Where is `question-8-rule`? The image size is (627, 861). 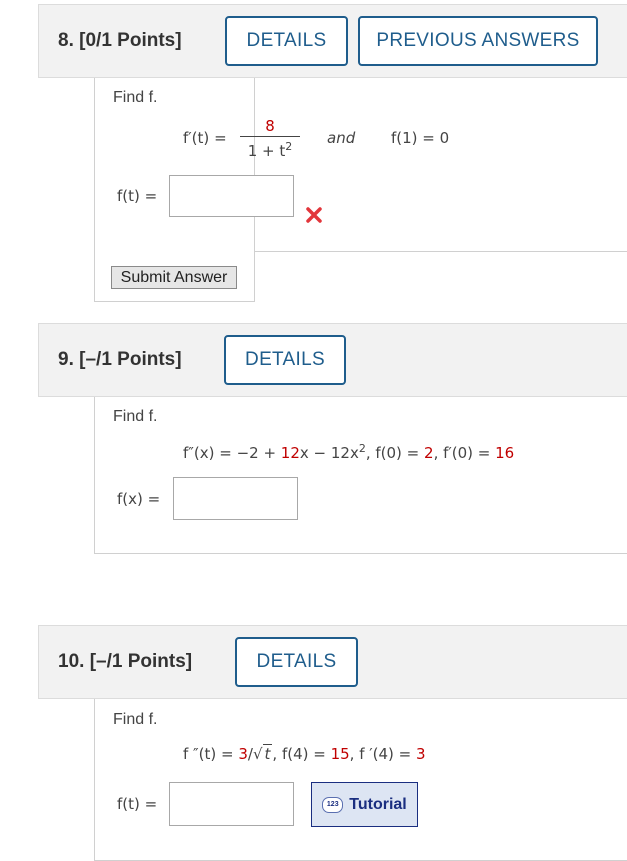 question-8-rule is located at coordinates (440, 251).